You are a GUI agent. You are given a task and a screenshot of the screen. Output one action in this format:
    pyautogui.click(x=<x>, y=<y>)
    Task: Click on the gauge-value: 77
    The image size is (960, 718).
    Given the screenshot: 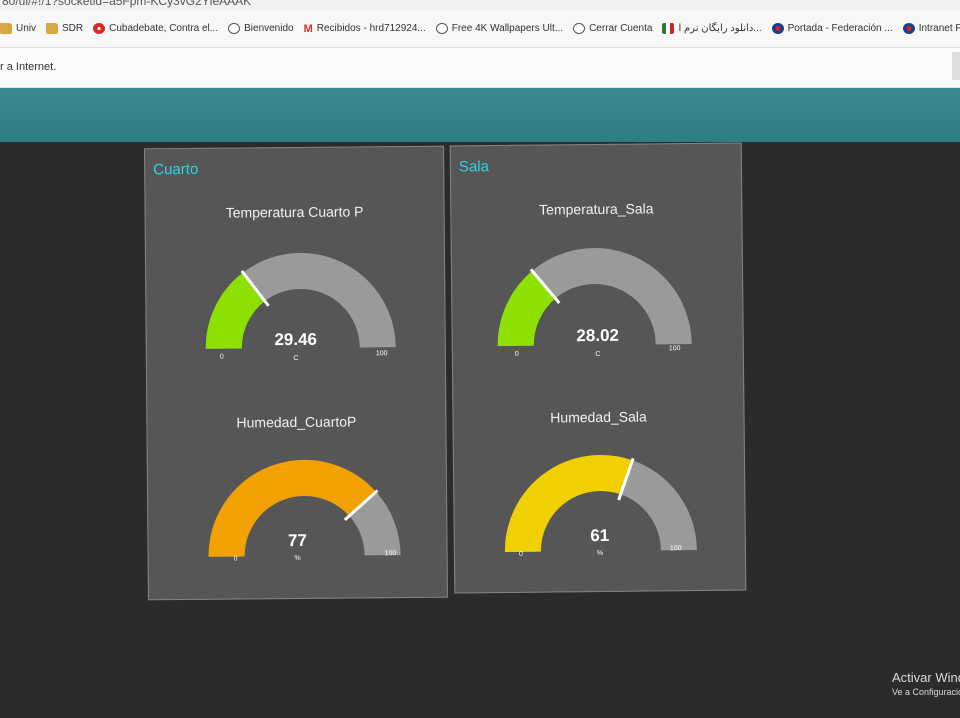 What is the action you would take?
    pyautogui.click(x=297, y=540)
    